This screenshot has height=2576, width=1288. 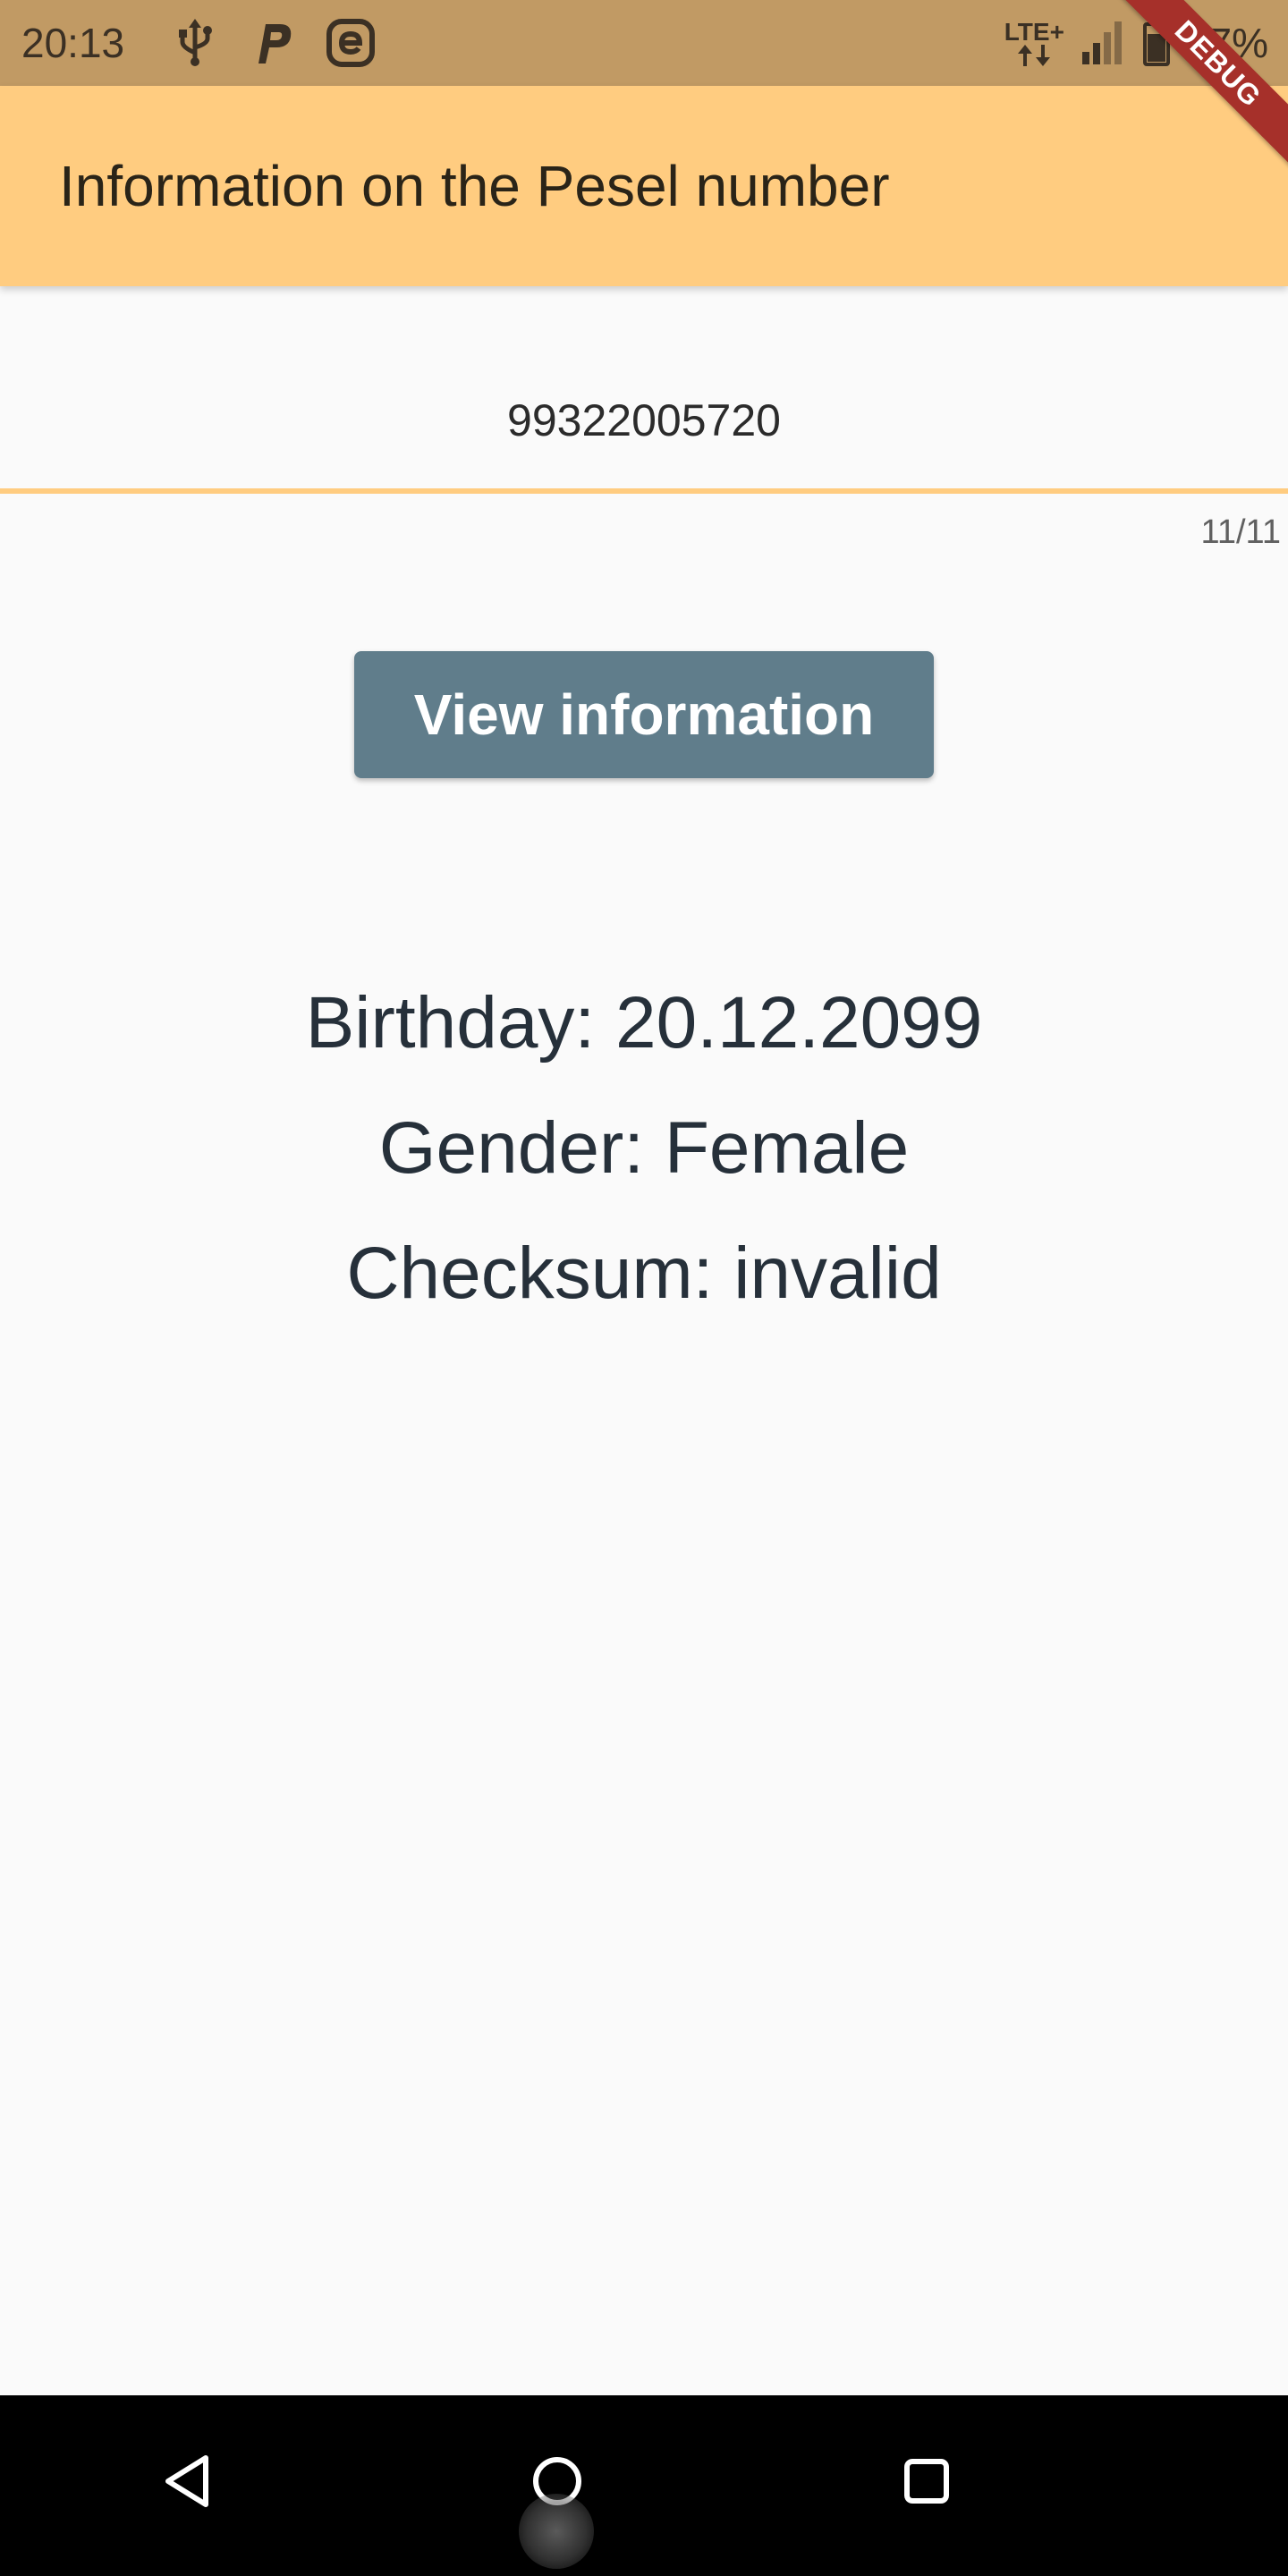 What do you see at coordinates (644, 2485) in the screenshot?
I see `navigation-bar` at bounding box center [644, 2485].